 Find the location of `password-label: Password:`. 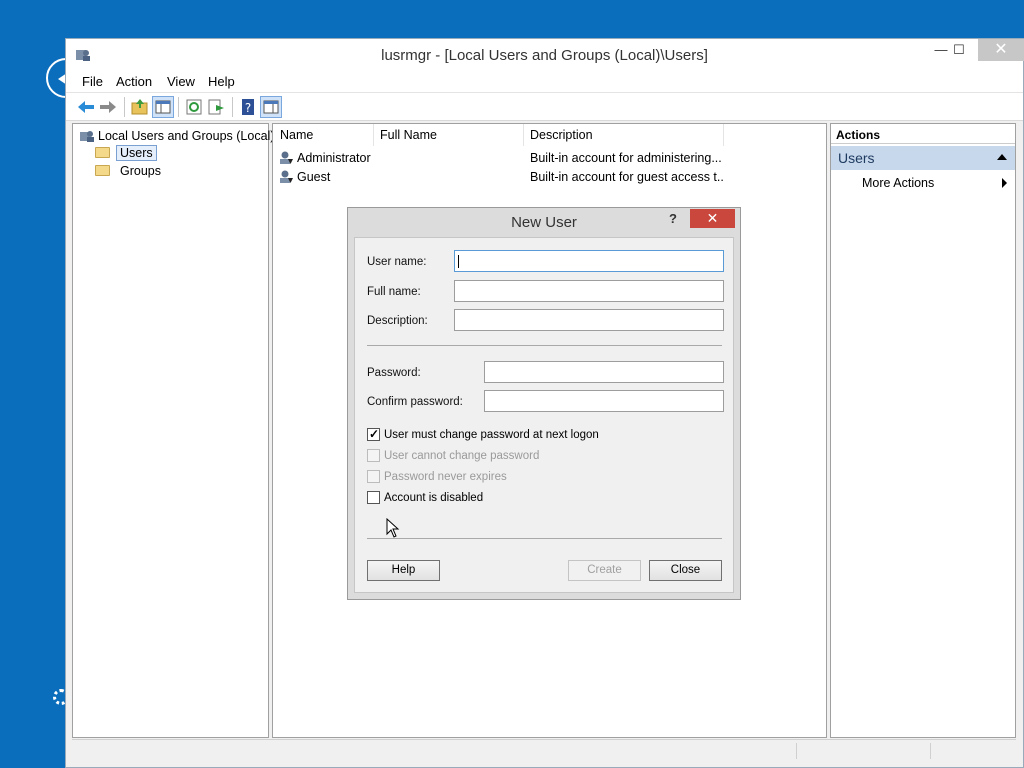

password-label: Password: is located at coordinates (394, 373).